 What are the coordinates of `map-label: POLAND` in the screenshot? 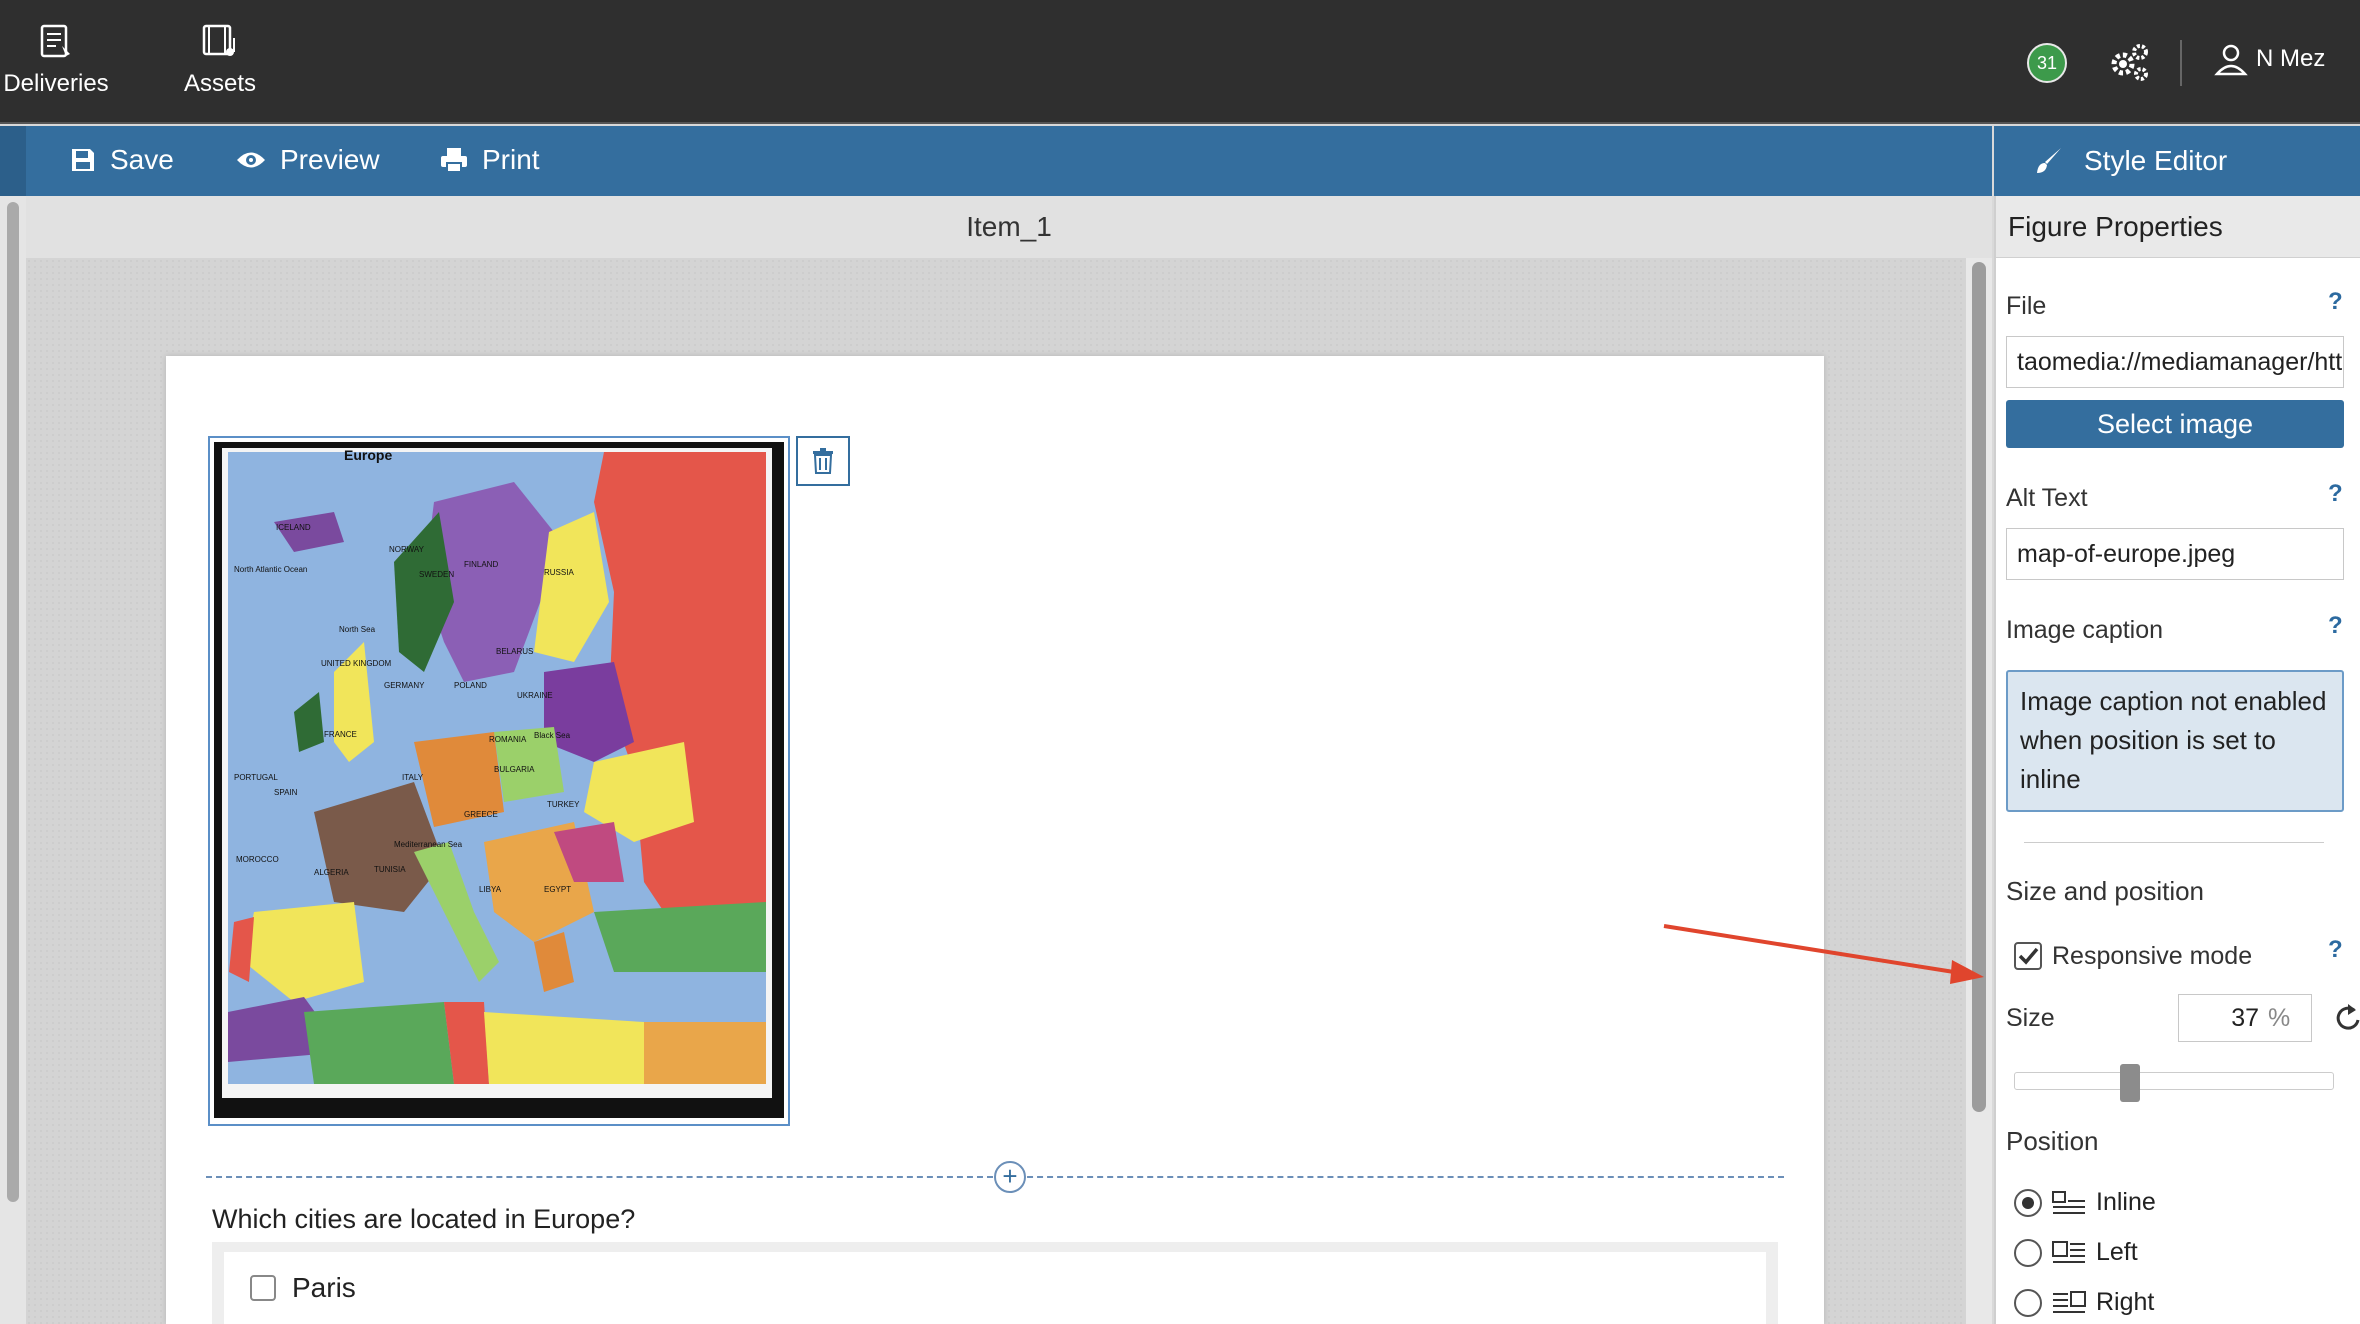 It's located at (470, 685).